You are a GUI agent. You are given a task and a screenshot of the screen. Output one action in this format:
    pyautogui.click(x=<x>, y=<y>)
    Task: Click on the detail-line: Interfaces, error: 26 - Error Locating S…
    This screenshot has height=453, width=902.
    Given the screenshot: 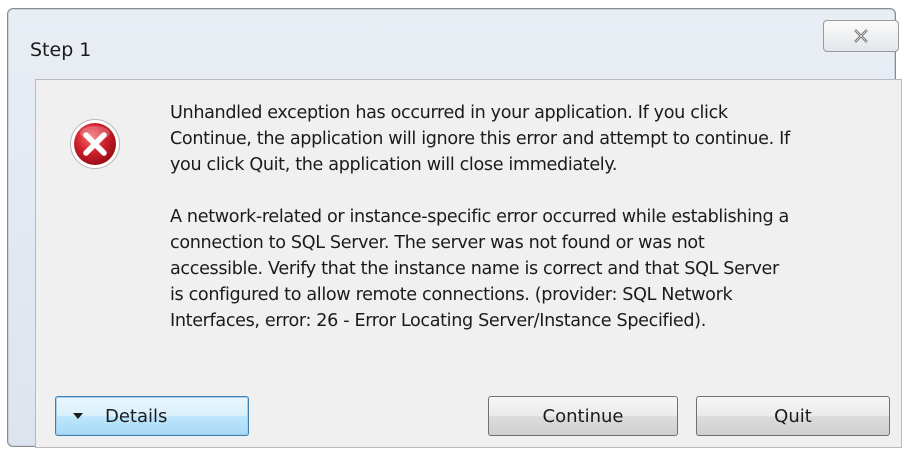 What is the action you would take?
    pyautogui.click(x=438, y=321)
    